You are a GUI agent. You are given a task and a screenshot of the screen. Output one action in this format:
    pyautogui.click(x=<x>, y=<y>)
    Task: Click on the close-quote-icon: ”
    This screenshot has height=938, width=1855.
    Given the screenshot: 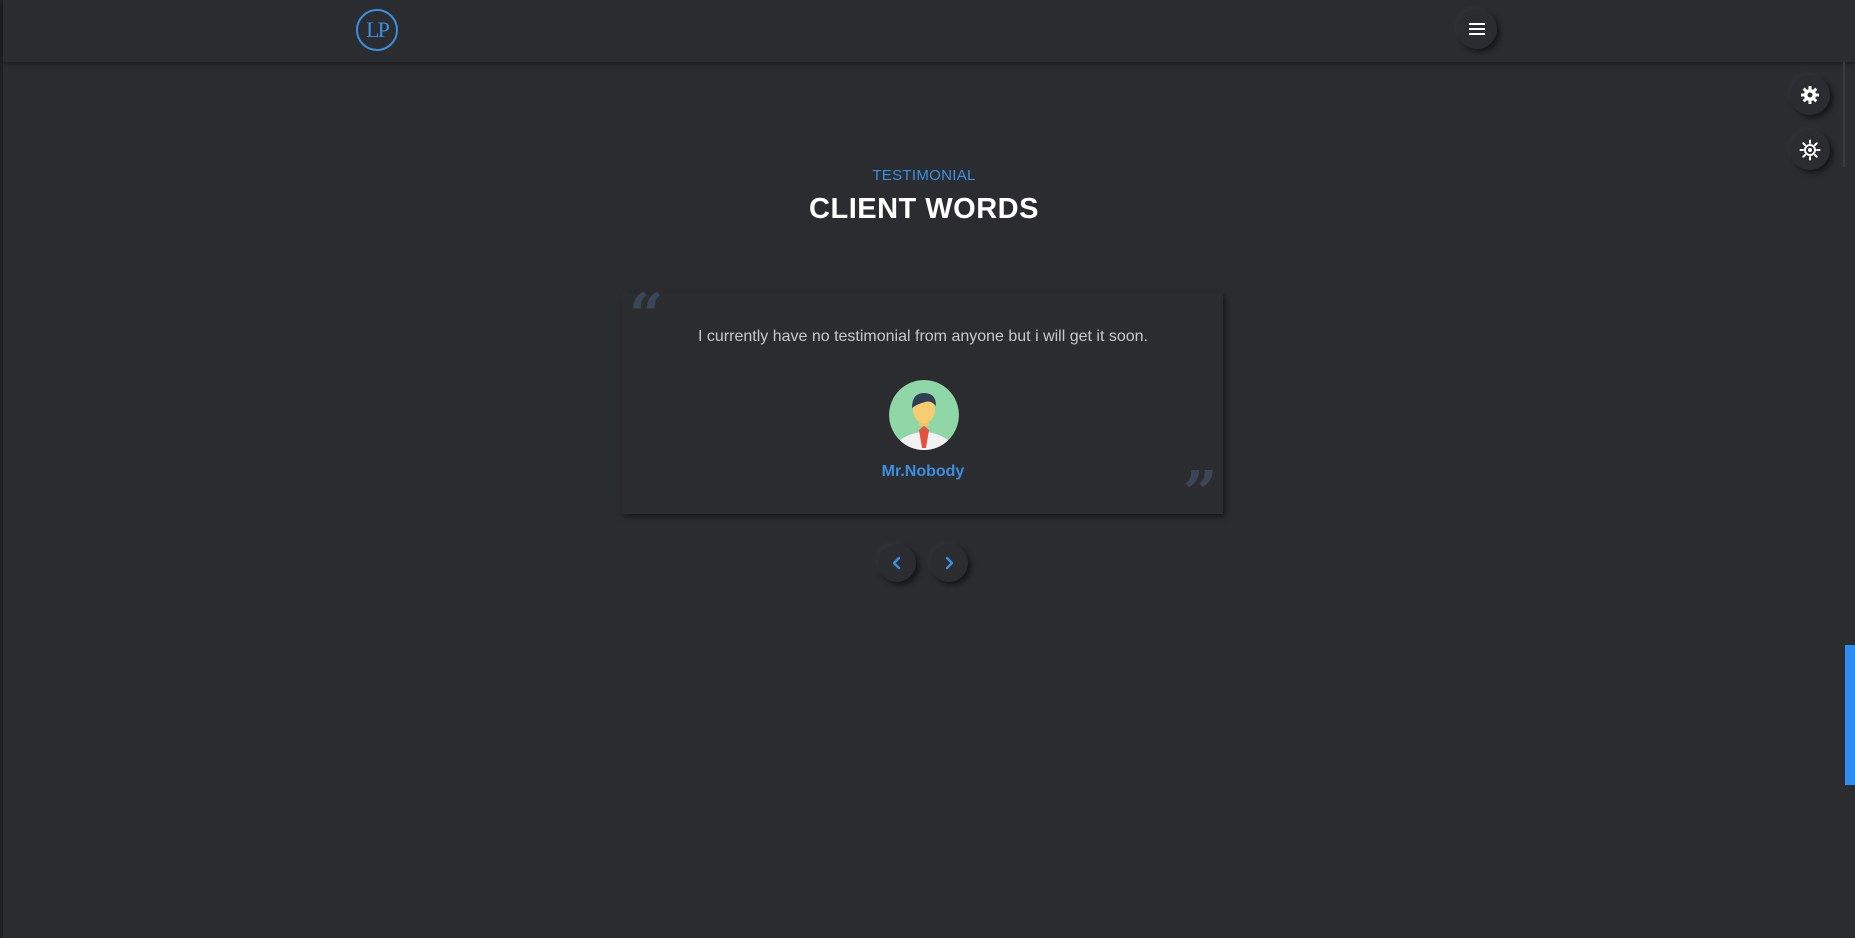 What is the action you would take?
    pyautogui.click(x=1200, y=494)
    